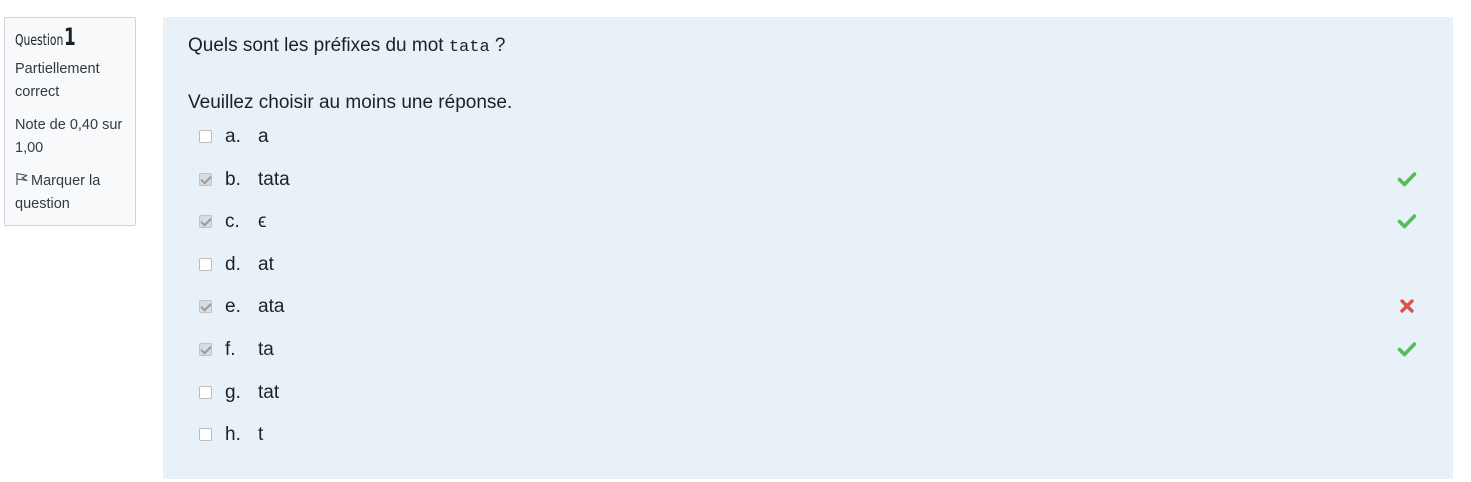 This screenshot has width=1471, height=482. I want to click on answer-option: e. ata, so click(809, 308).